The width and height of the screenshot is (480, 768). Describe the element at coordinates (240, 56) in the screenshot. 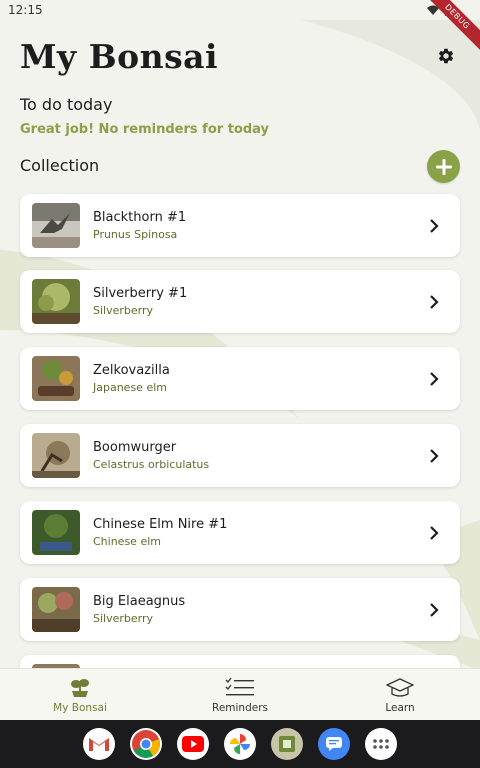

I see `app-header: My Bonsai` at that location.